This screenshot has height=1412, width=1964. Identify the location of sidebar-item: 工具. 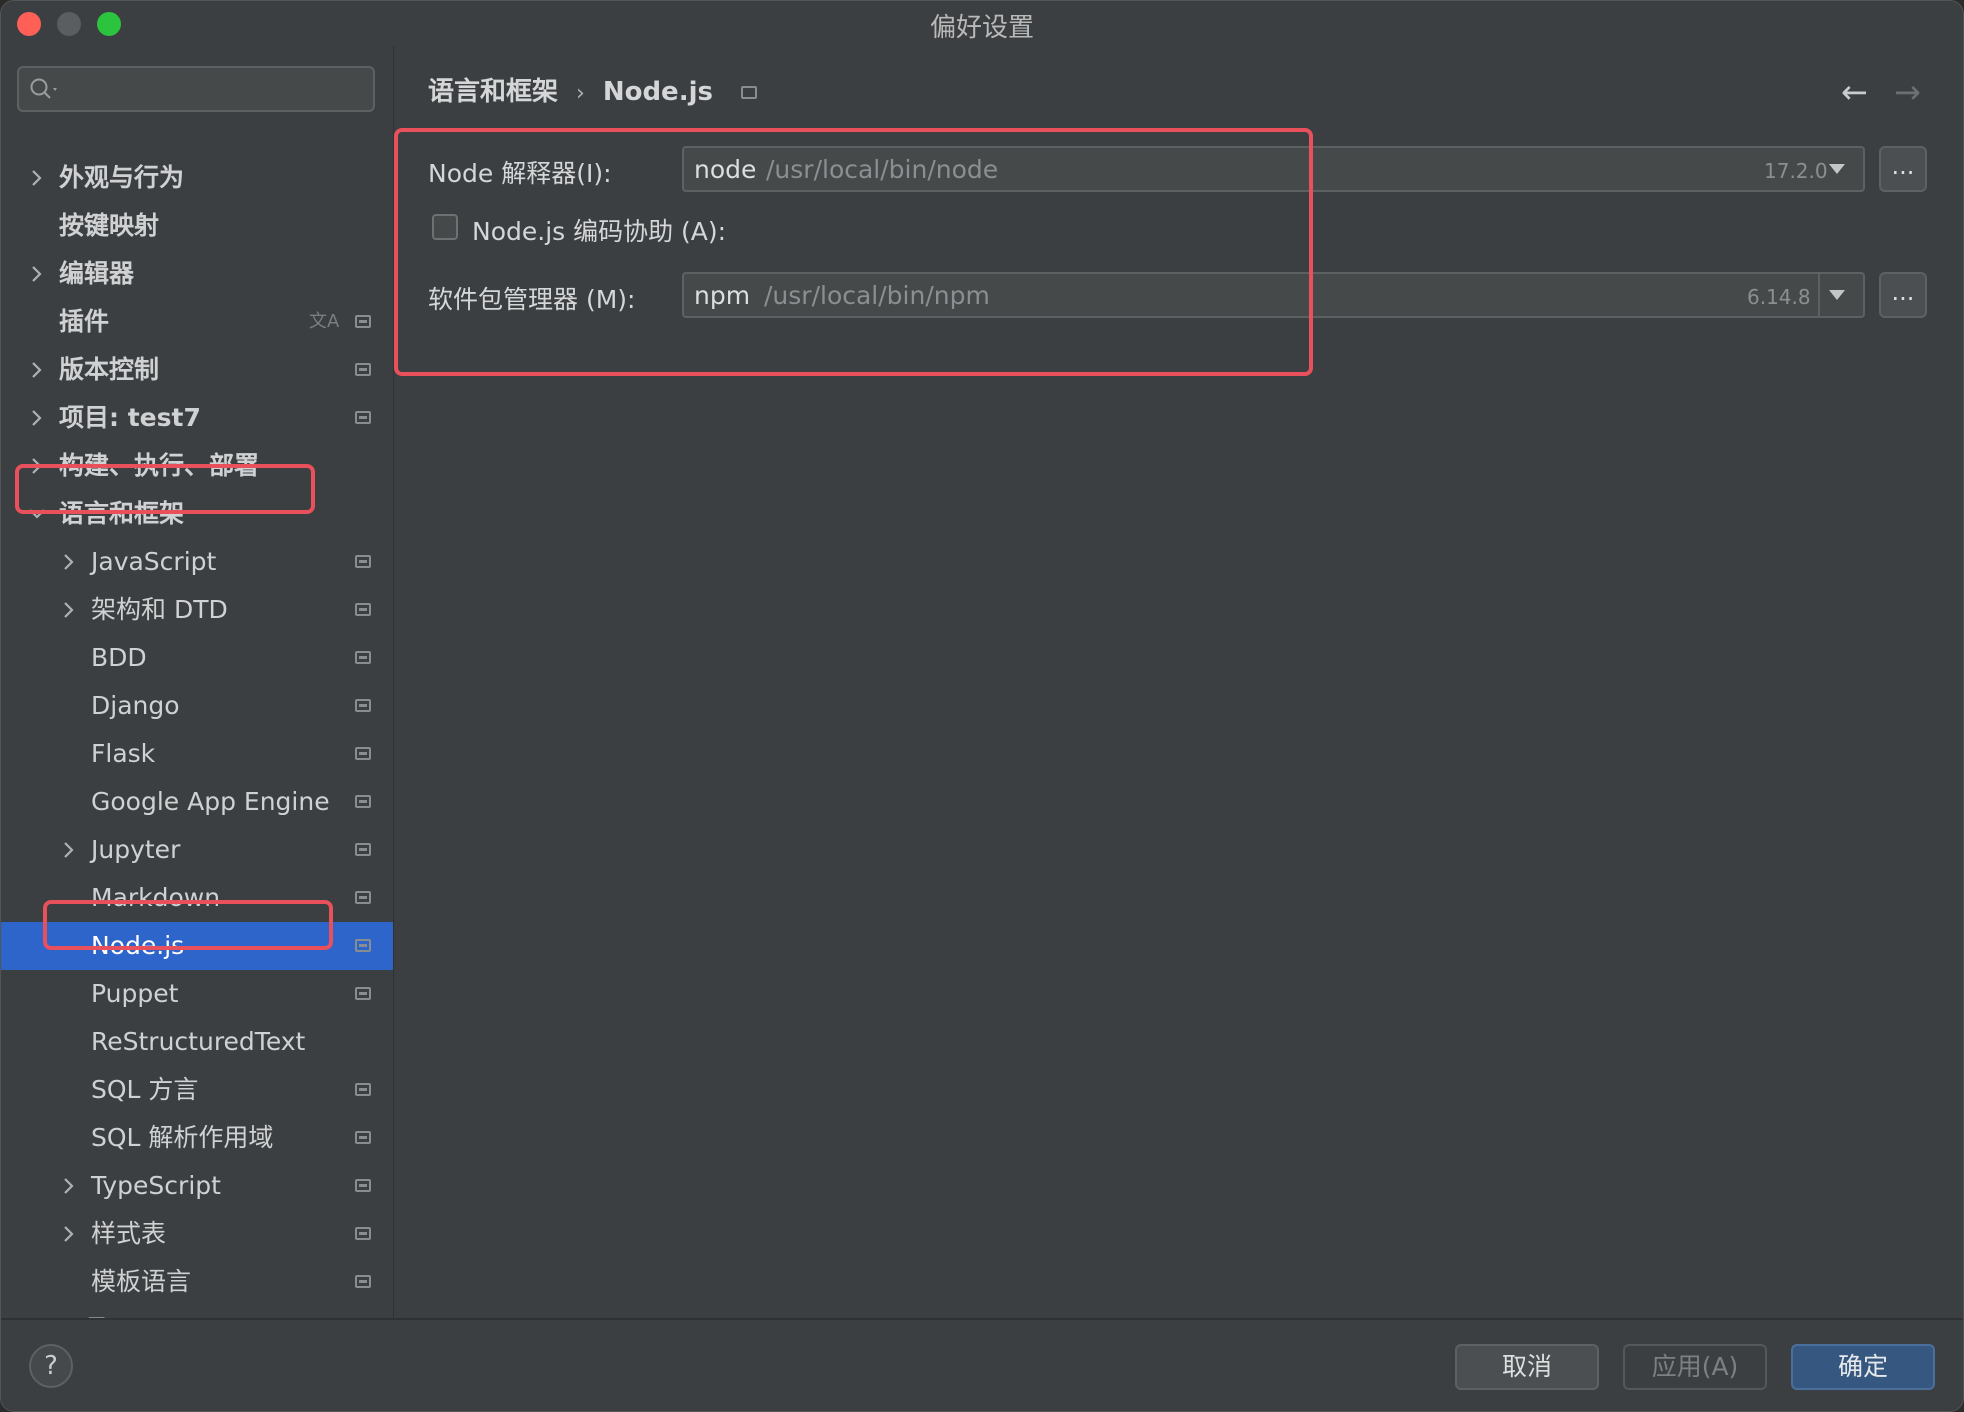
(197, 1312).